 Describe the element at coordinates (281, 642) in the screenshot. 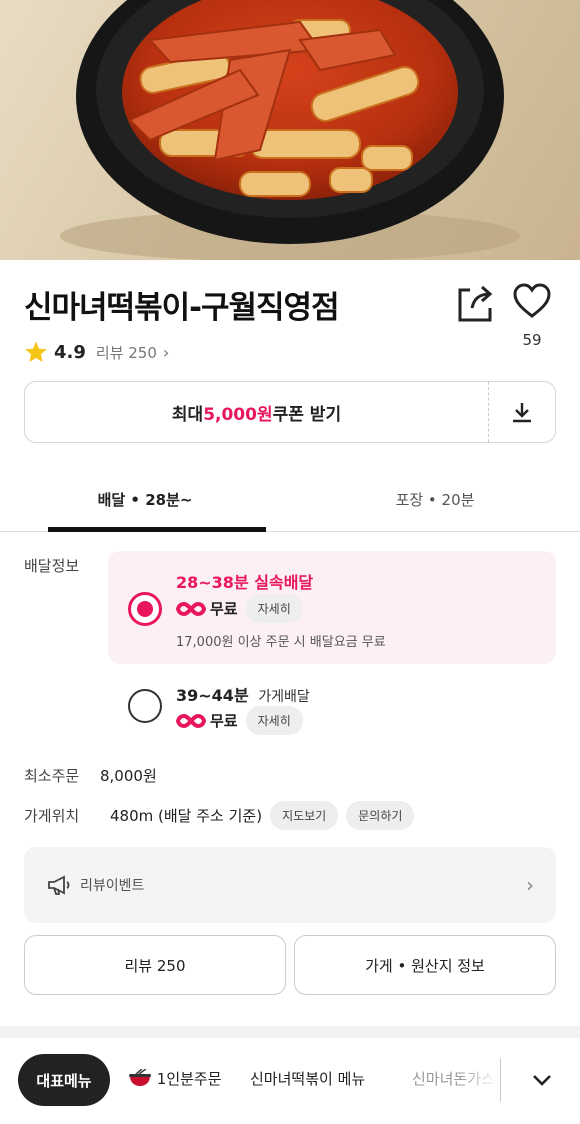

I see `economy-free-note: 17,000원 이상 주문 시 배달요금 무료` at that location.